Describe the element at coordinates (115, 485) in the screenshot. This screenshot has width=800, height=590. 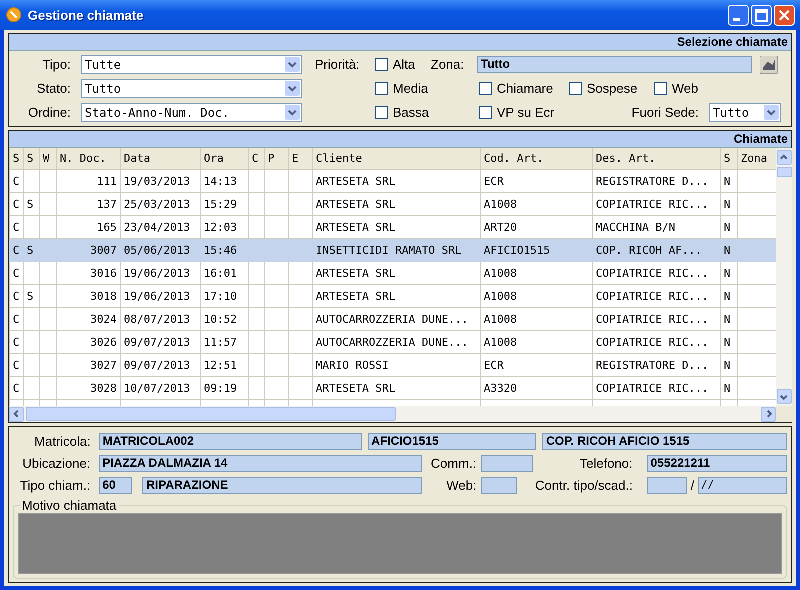
I see `type-code-field: 60` at that location.